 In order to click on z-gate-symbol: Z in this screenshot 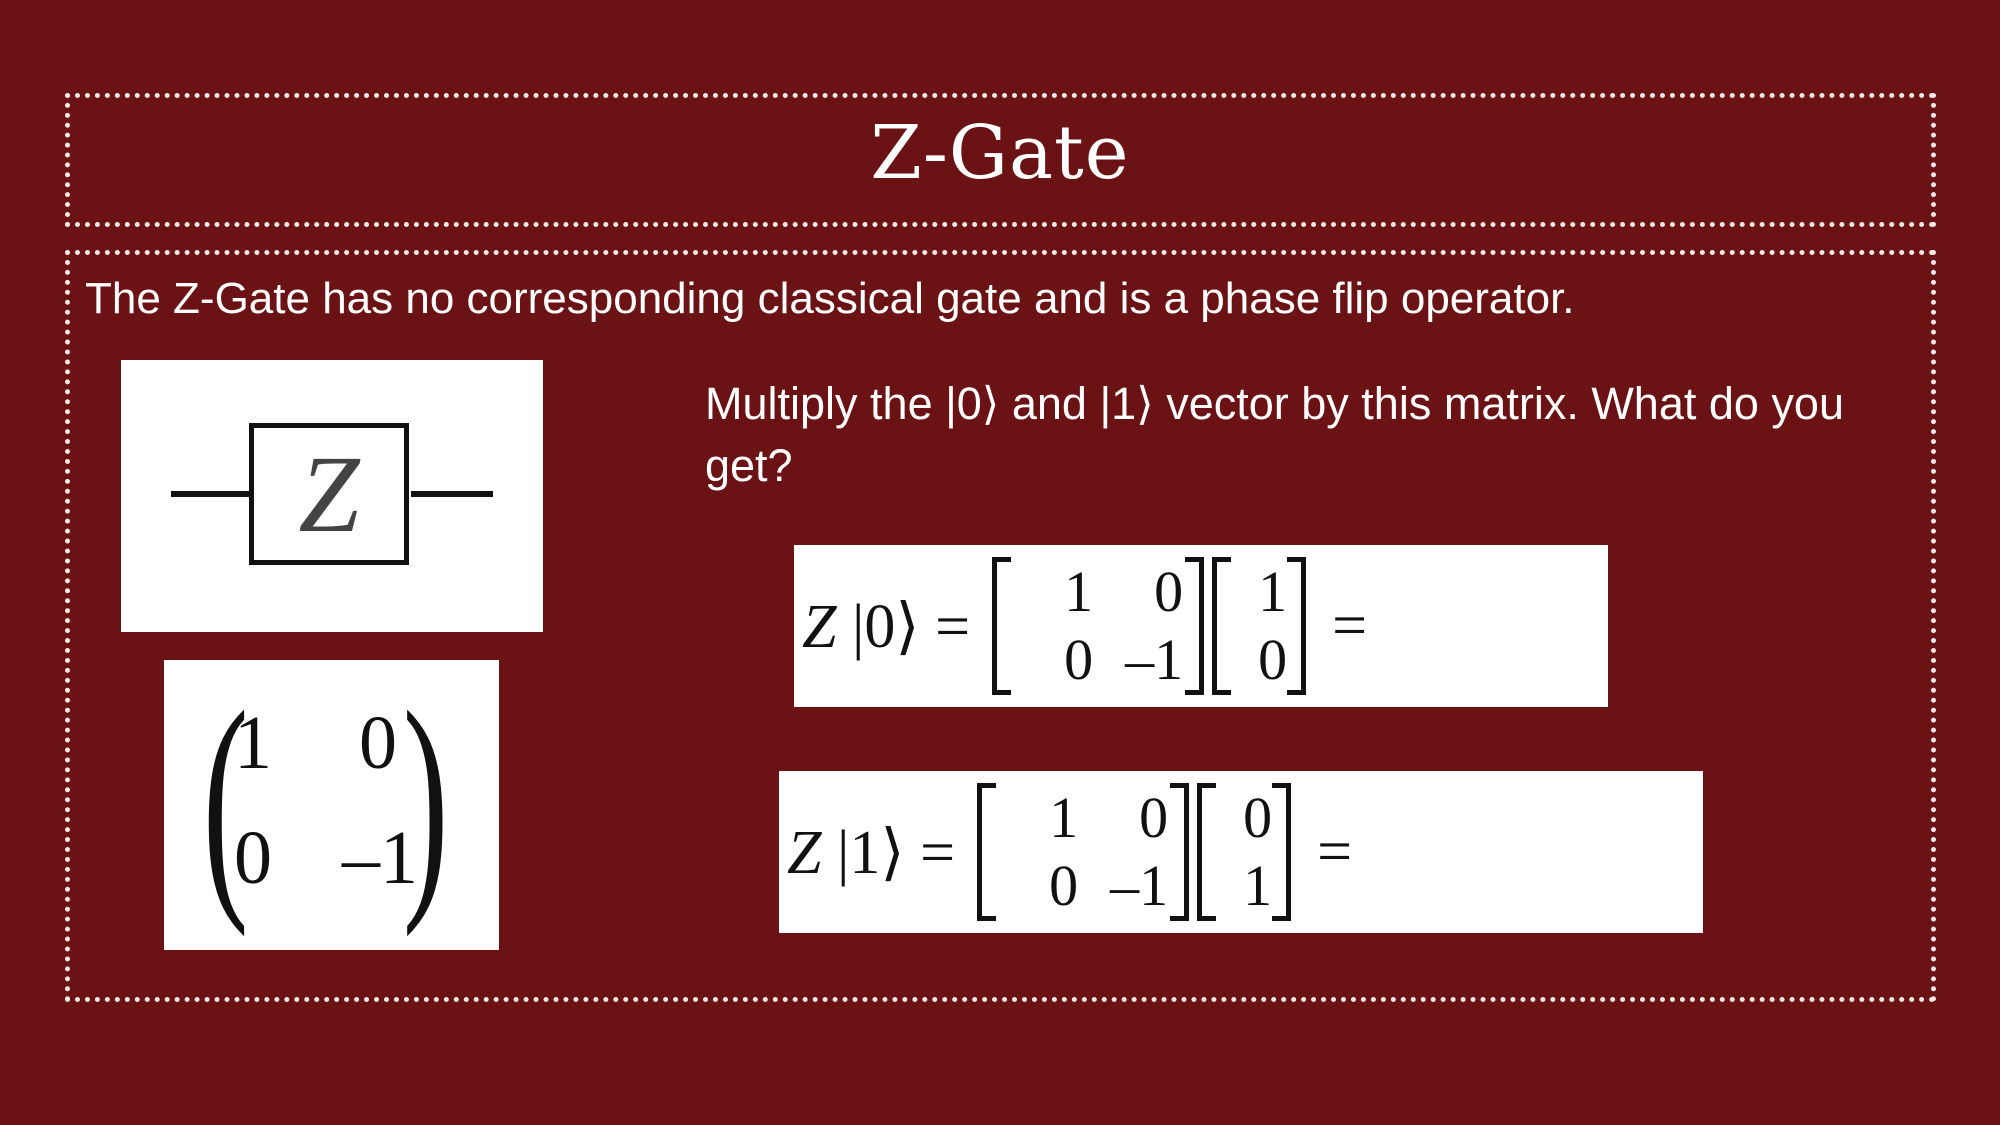, I will do `click(329, 494)`.